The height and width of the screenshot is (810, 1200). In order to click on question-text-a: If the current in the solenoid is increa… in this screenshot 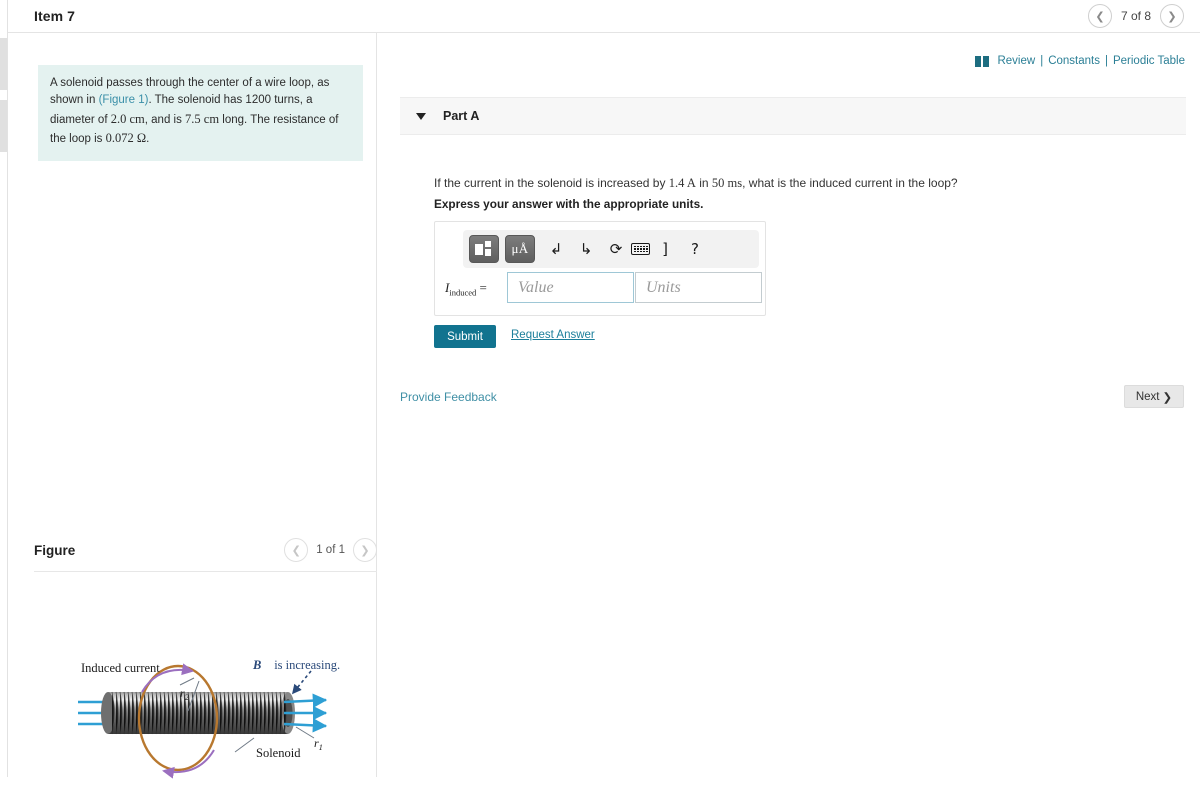, I will do `click(551, 183)`.